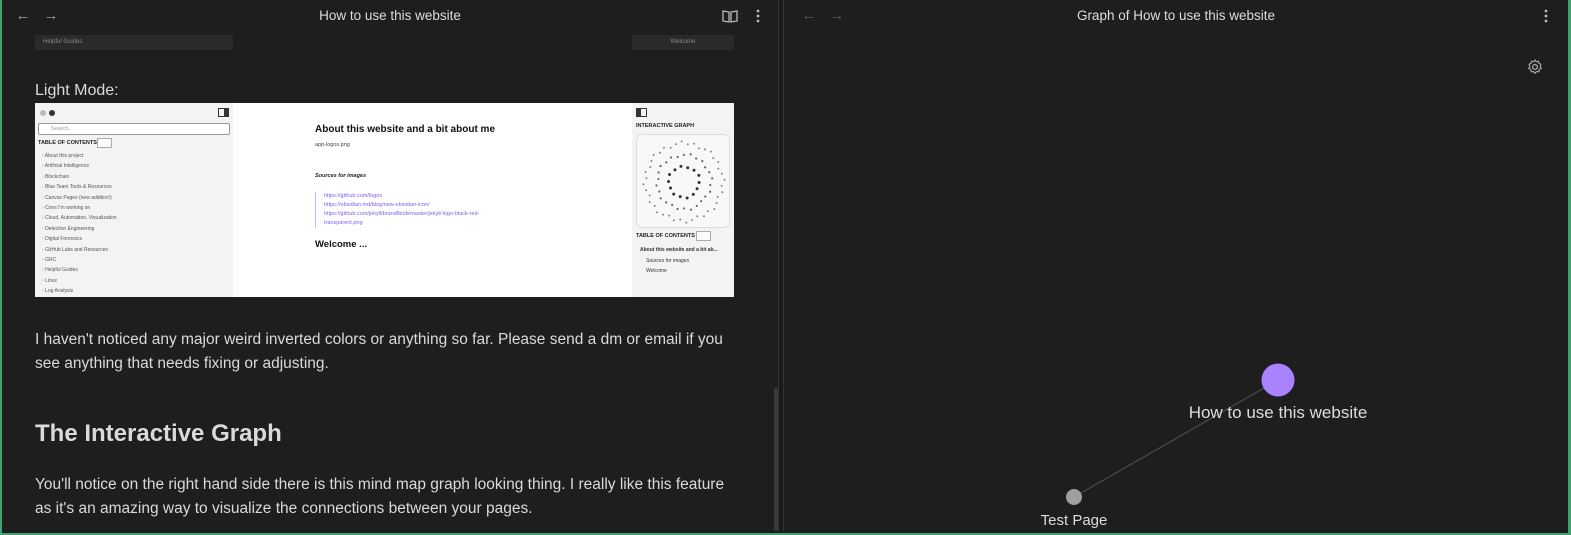 This screenshot has width=1571, height=535. I want to click on note-tab-header: ← → How to use this website, so click(390, 16).